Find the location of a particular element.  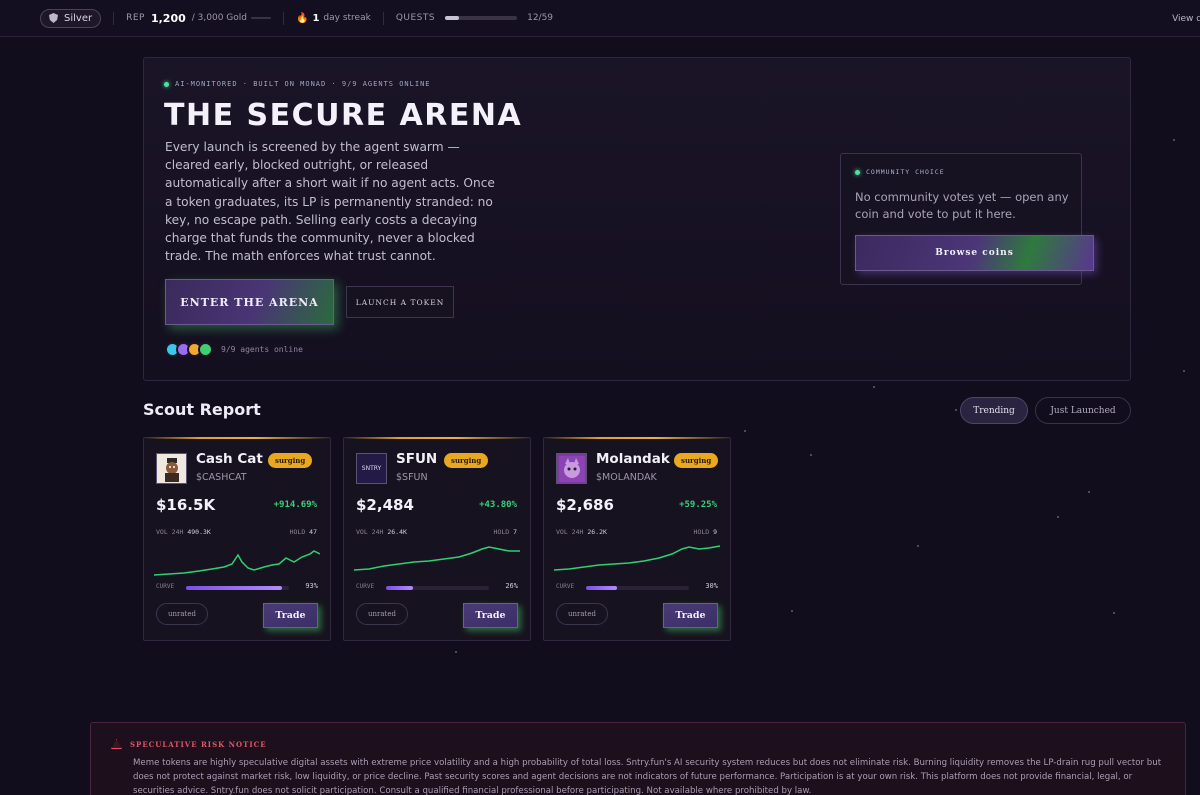

coin-price: $16.5K is located at coordinates (186, 505).